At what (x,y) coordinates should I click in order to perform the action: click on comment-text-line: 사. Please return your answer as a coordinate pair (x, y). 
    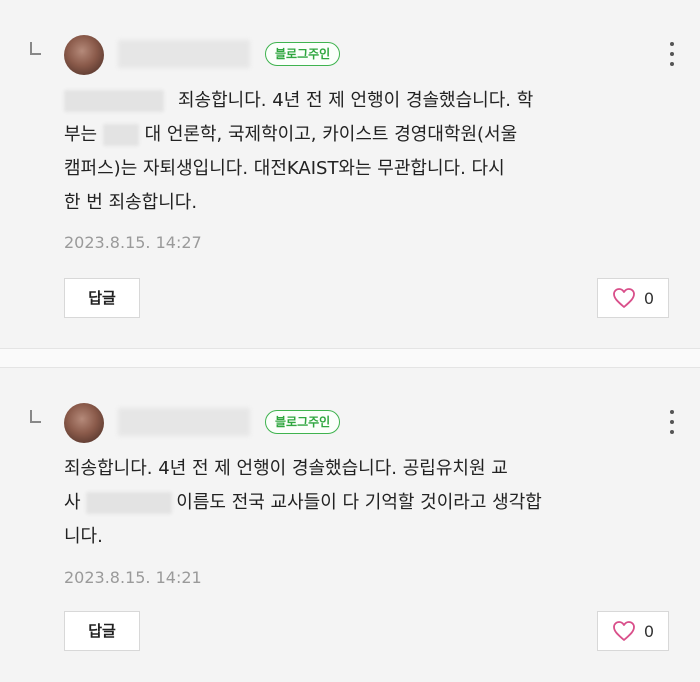
    Looking at the image, I should click on (72, 502).